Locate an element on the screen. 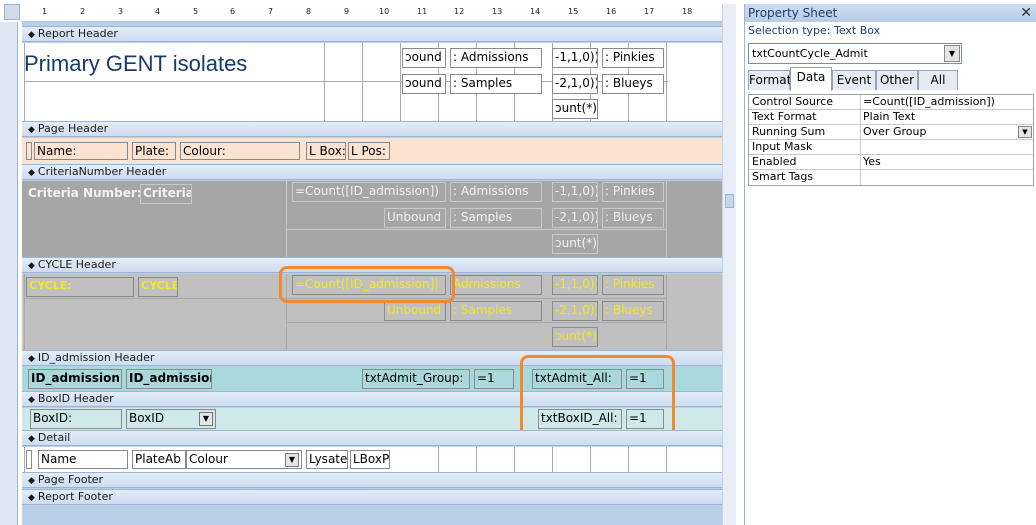 The width and height of the screenshot is (1036, 525). ruler-mark: 18 is located at coordinates (687, 11).